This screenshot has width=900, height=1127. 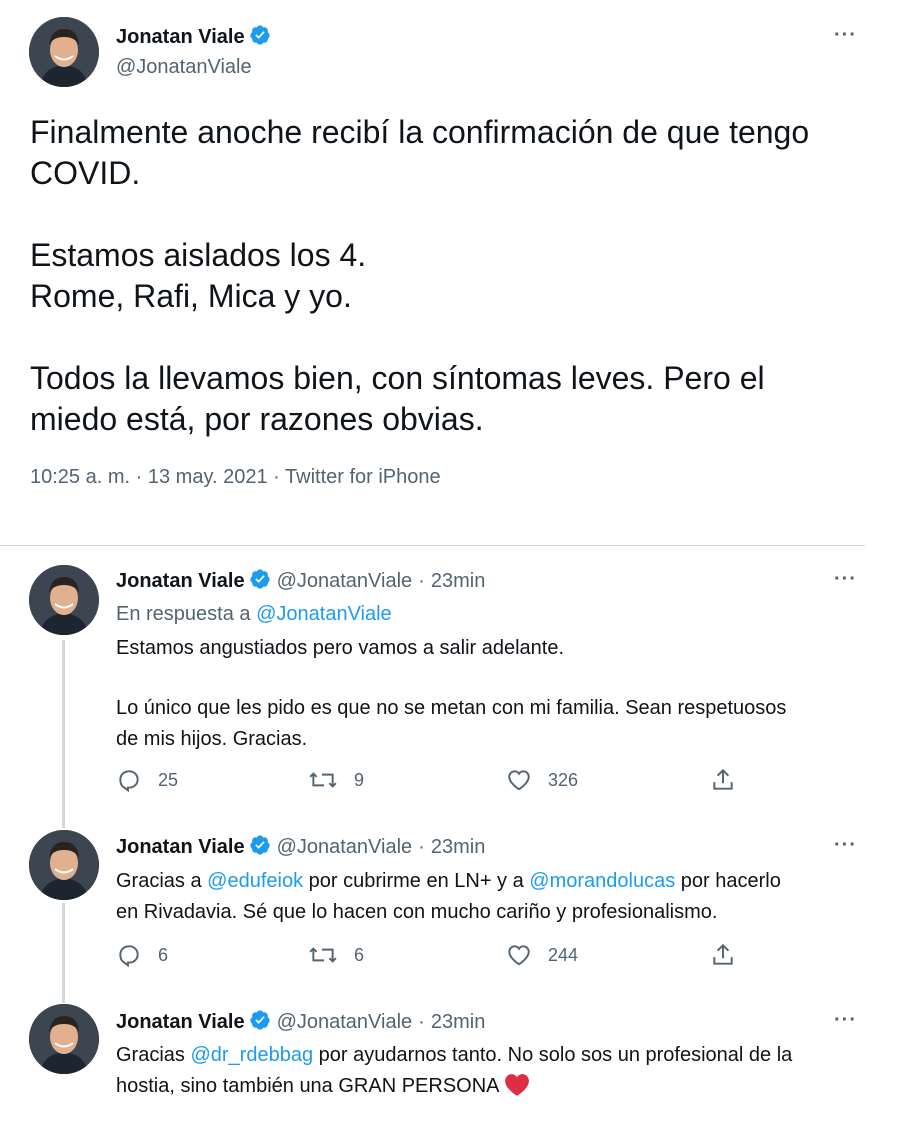 What do you see at coordinates (436, 782) in the screenshot?
I see `tweet-actions: 25 9 326` at bounding box center [436, 782].